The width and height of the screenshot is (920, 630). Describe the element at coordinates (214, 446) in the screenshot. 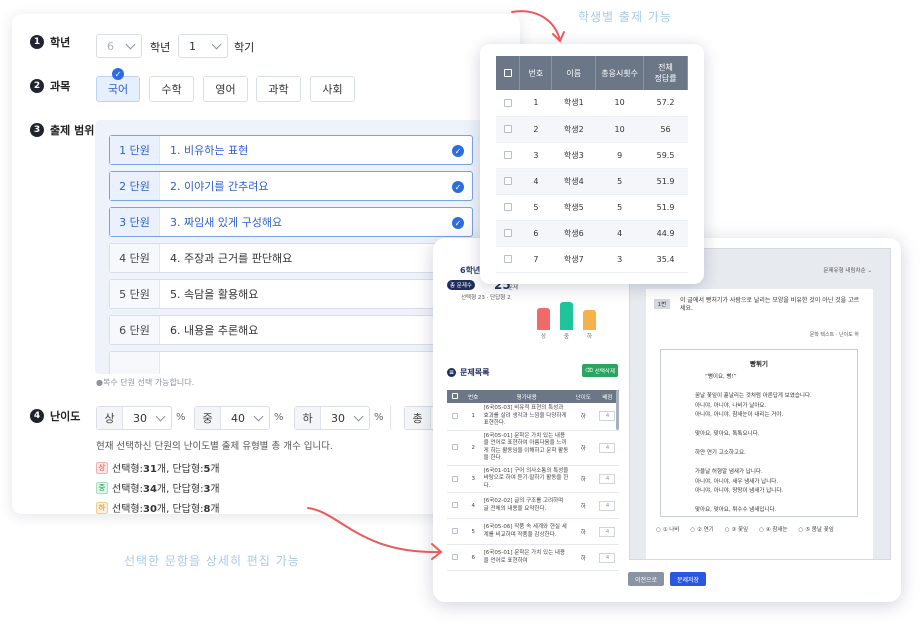

I see `difficulty-description: 현재 선택하신 단원의 난이도별 출제 유형별 총 개수 입니다.` at that location.